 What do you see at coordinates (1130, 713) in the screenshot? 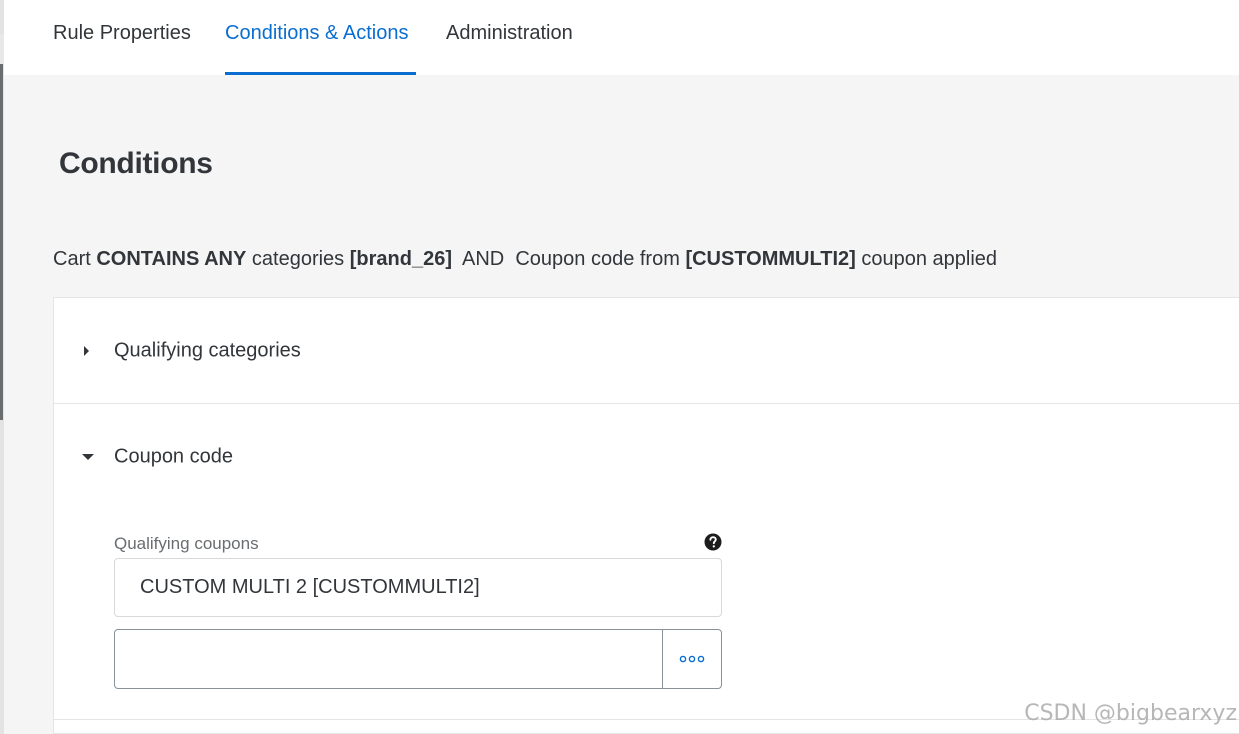
I see `watermark: CSDN @bigbearxyz` at bounding box center [1130, 713].